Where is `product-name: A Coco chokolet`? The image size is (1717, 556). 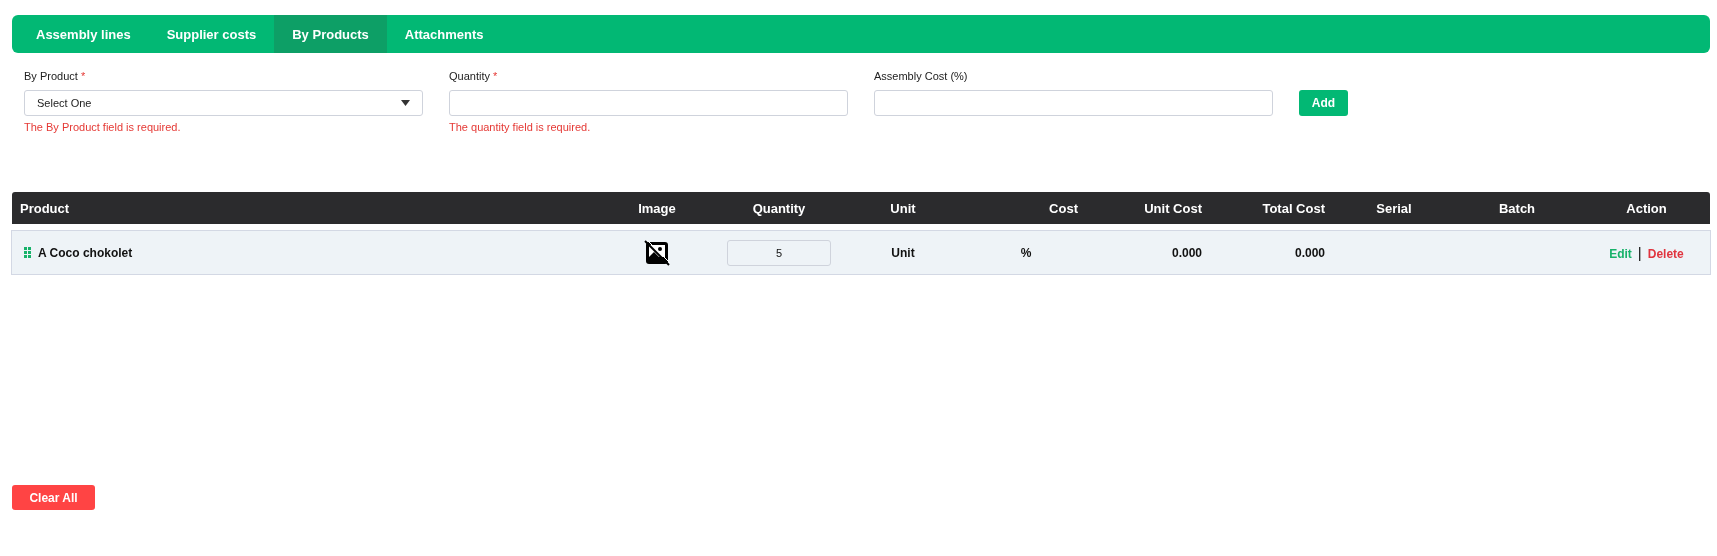 product-name: A Coco chokolet is located at coordinates (85, 252).